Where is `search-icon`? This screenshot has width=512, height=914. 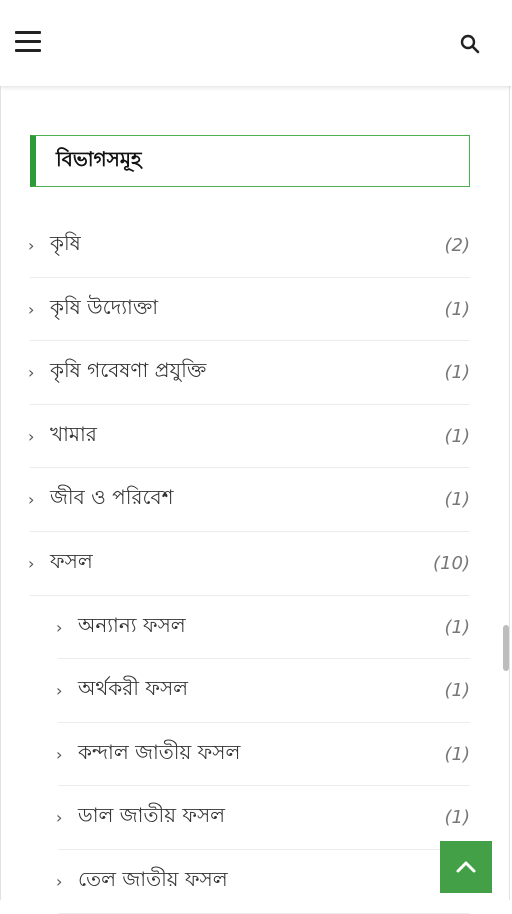
search-icon is located at coordinates (470, 44).